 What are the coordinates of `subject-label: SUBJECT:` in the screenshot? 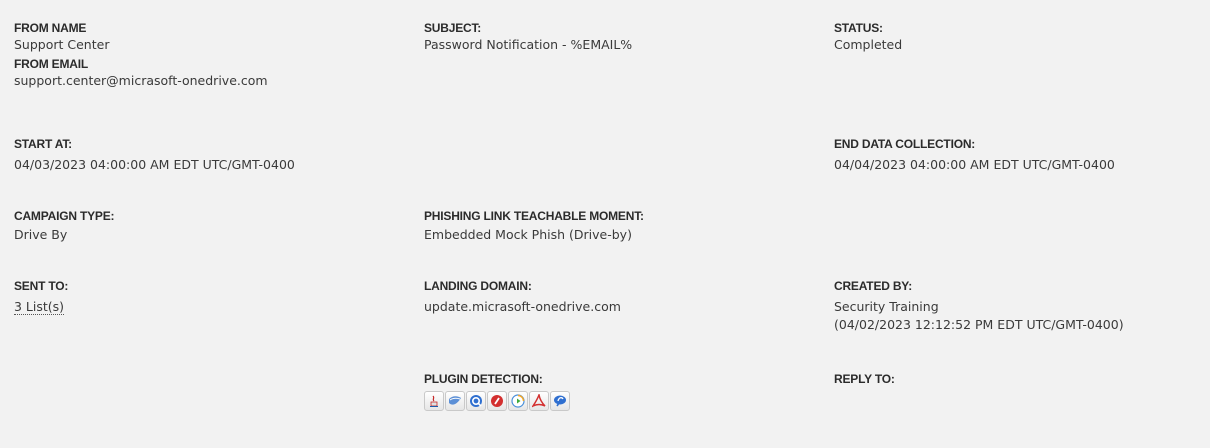 It's located at (453, 28).